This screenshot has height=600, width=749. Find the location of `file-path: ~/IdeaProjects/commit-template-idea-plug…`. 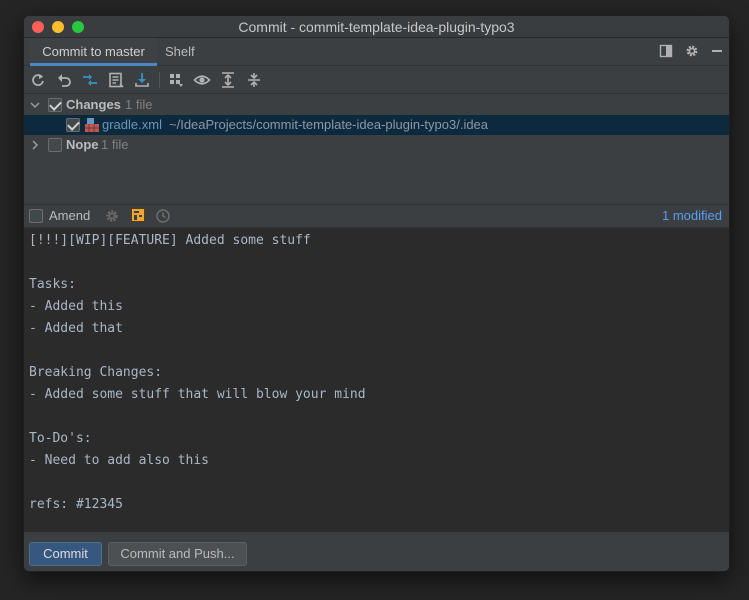

file-path: ~/IdeaProjects/commit-template-idea-plug… is located at coordinates (329, 124).